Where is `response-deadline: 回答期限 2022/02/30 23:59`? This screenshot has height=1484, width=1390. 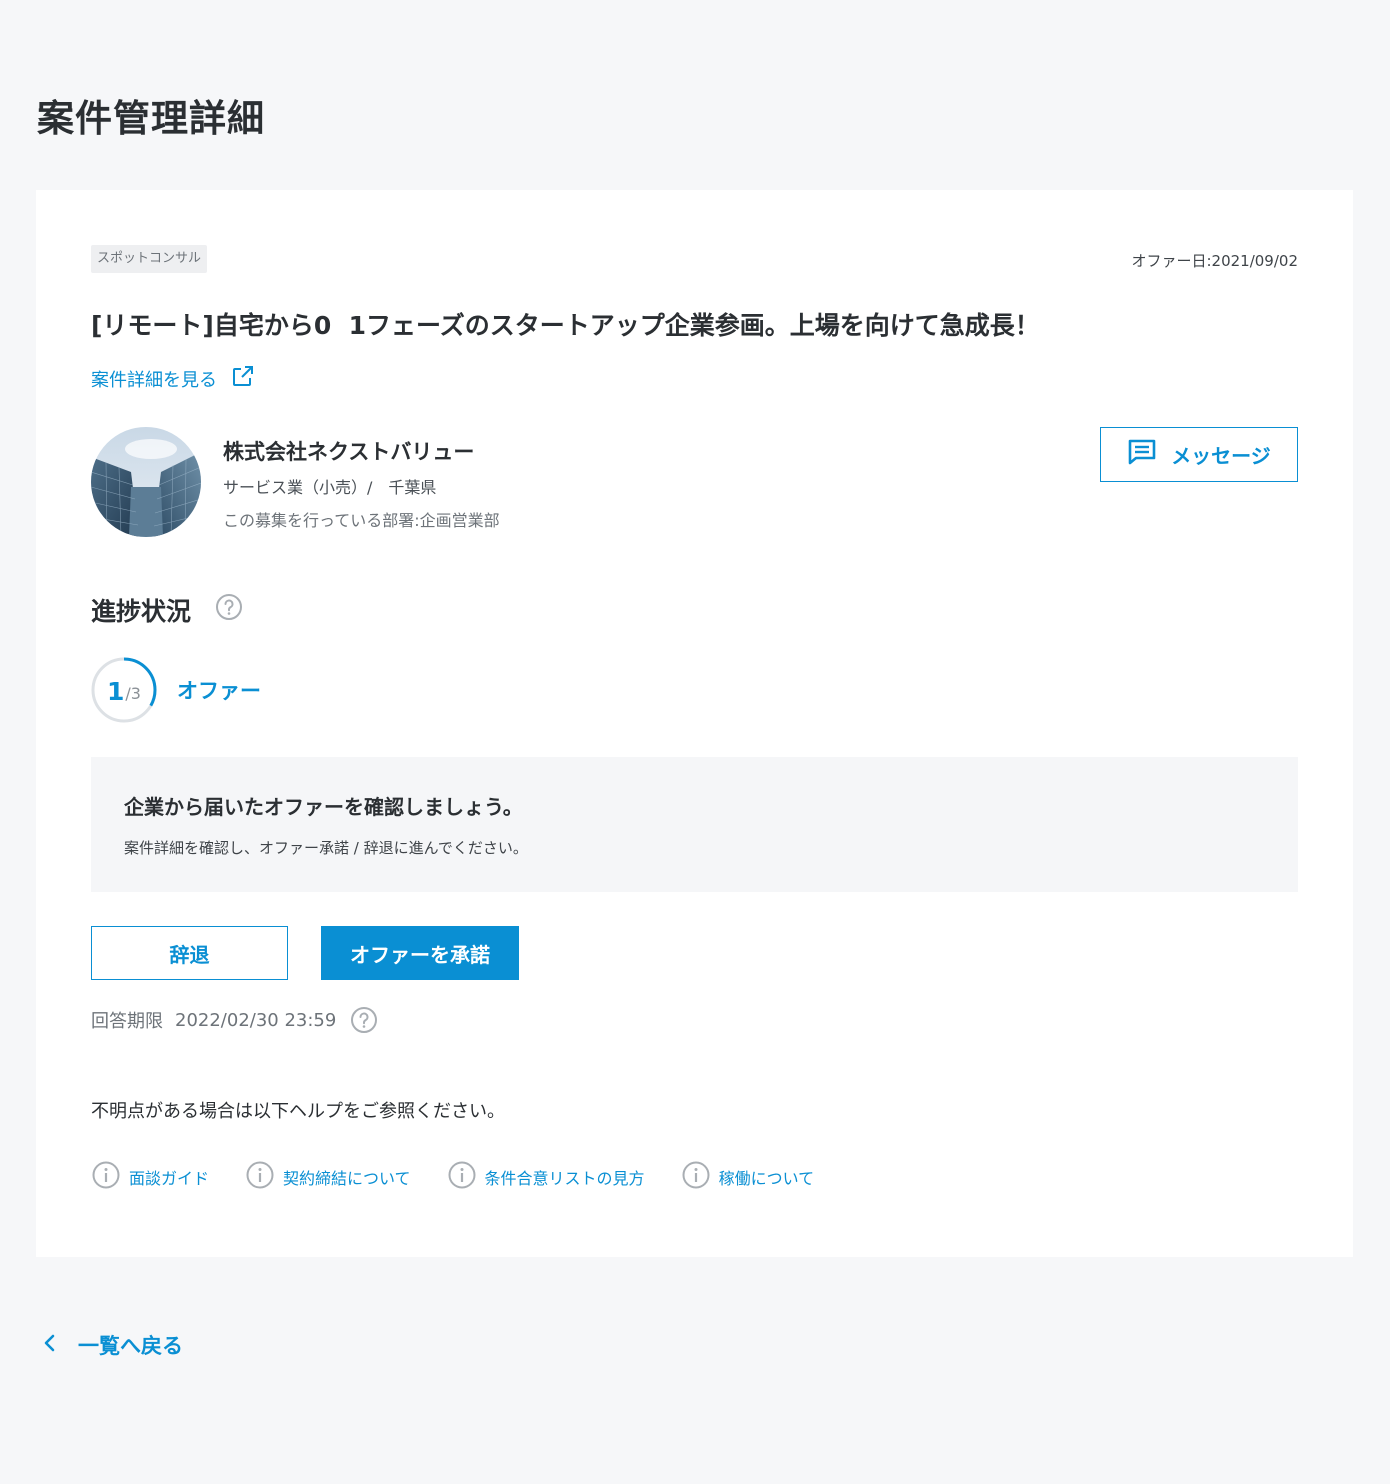
response-deadline: 回答期限 2022/02/30 23:59 is located at coordinates (234, 1020).